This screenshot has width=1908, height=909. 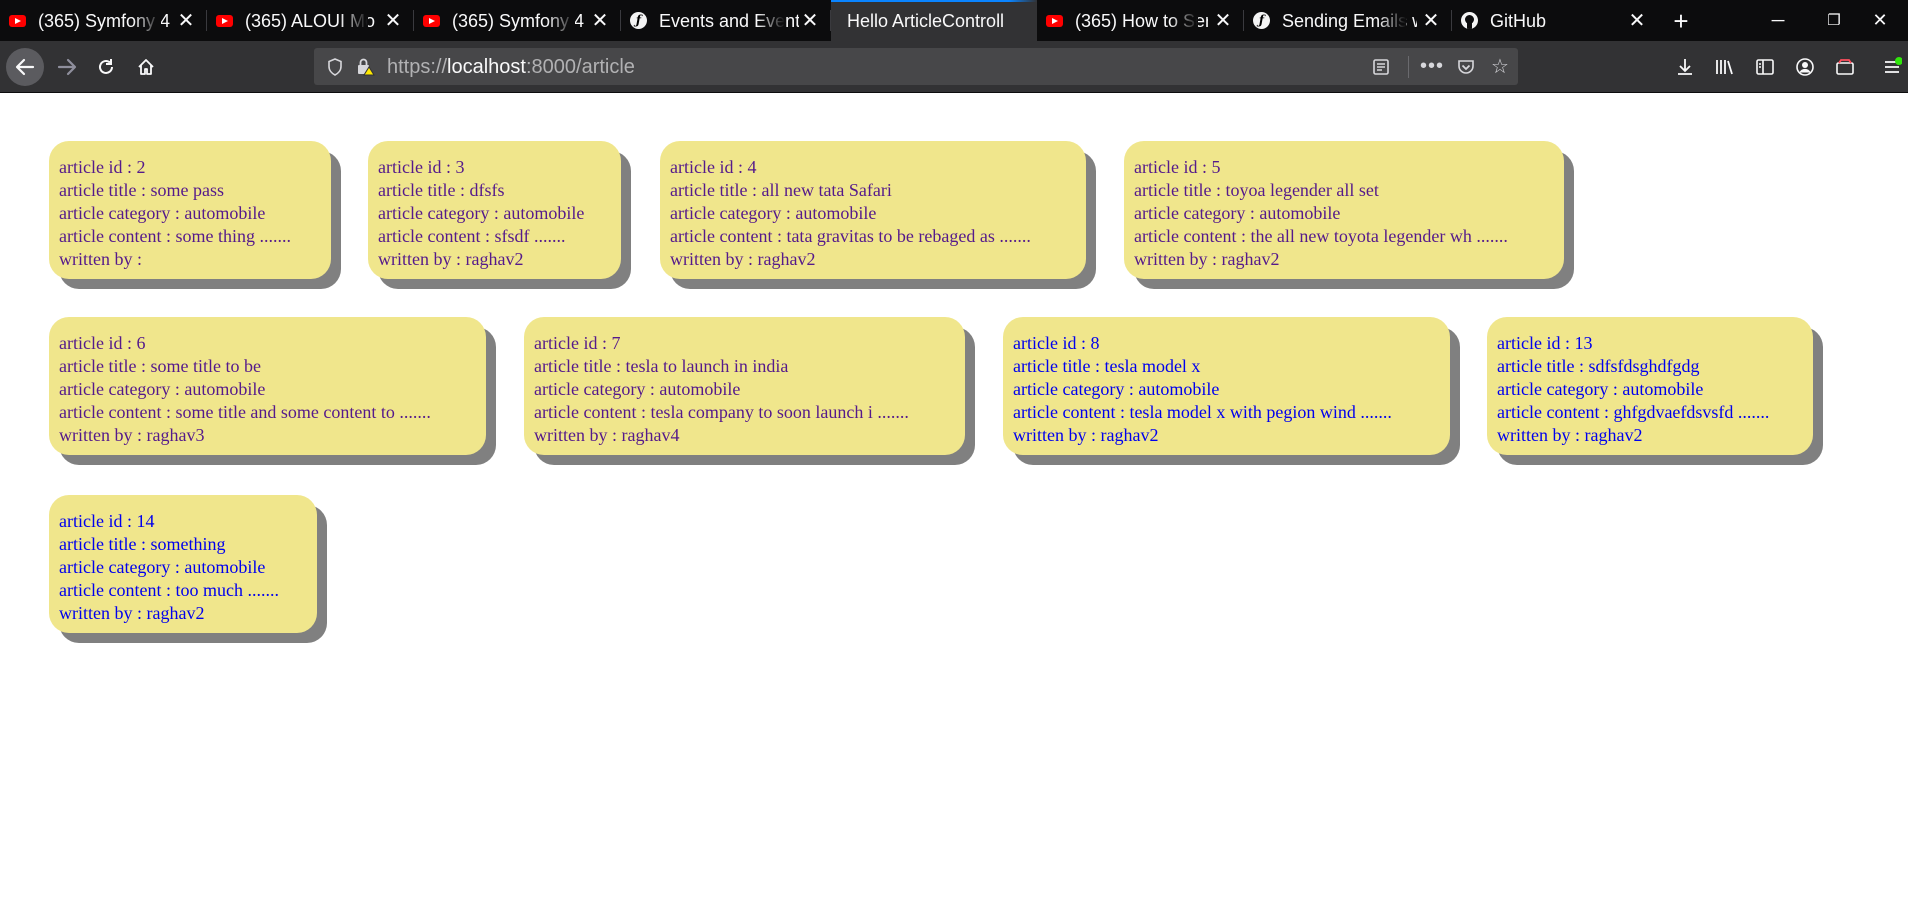 What do you see at coordinates (1555, 20) in the screenshot?
I see `browser-tab-8: GitHub ✕` at bounding box center [1555, 20].